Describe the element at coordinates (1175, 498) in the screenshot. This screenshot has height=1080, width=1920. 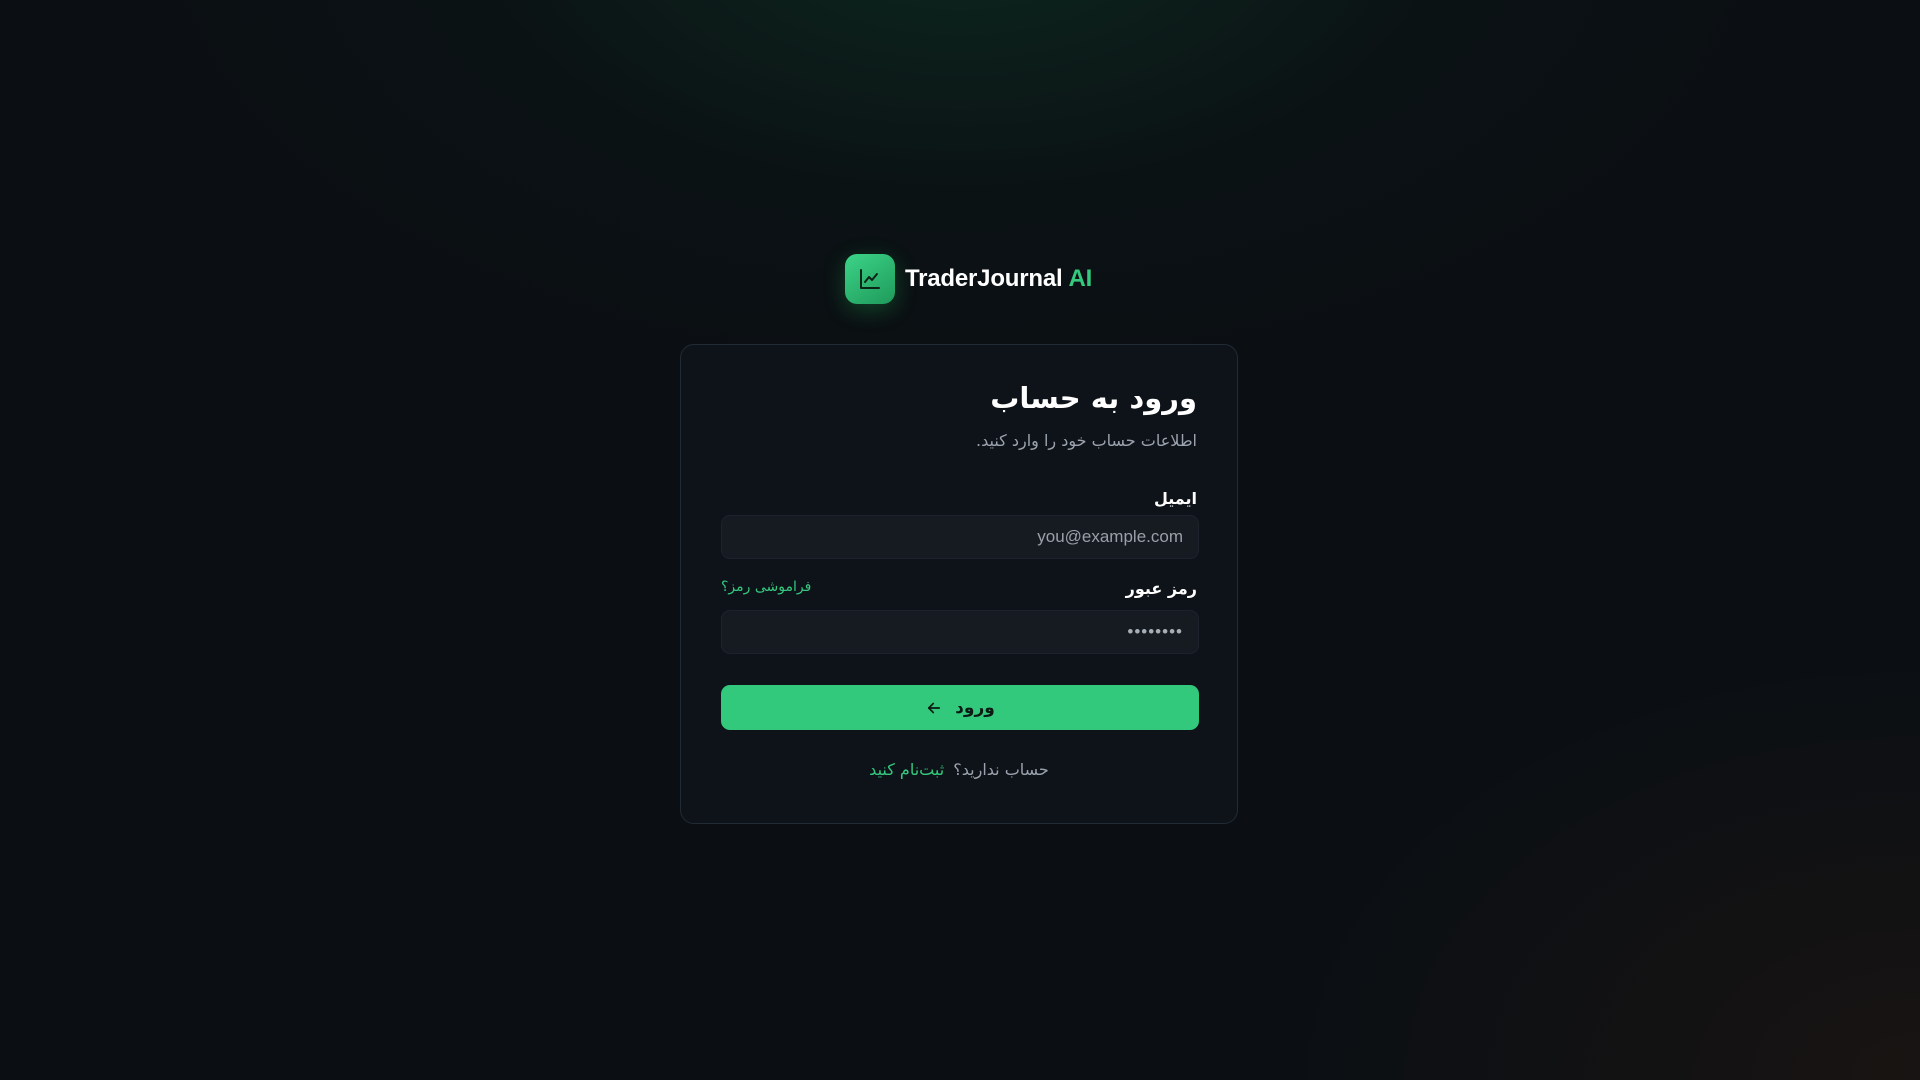
I see `email-label: ایمیل` at that location.